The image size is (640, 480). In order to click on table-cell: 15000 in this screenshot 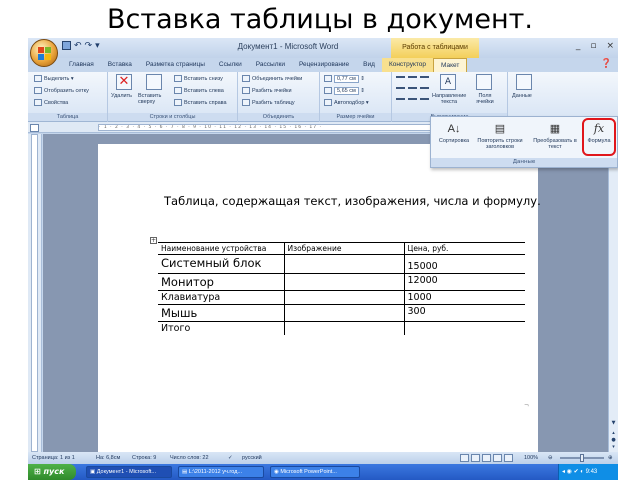, I will do `click(464, 264)`.